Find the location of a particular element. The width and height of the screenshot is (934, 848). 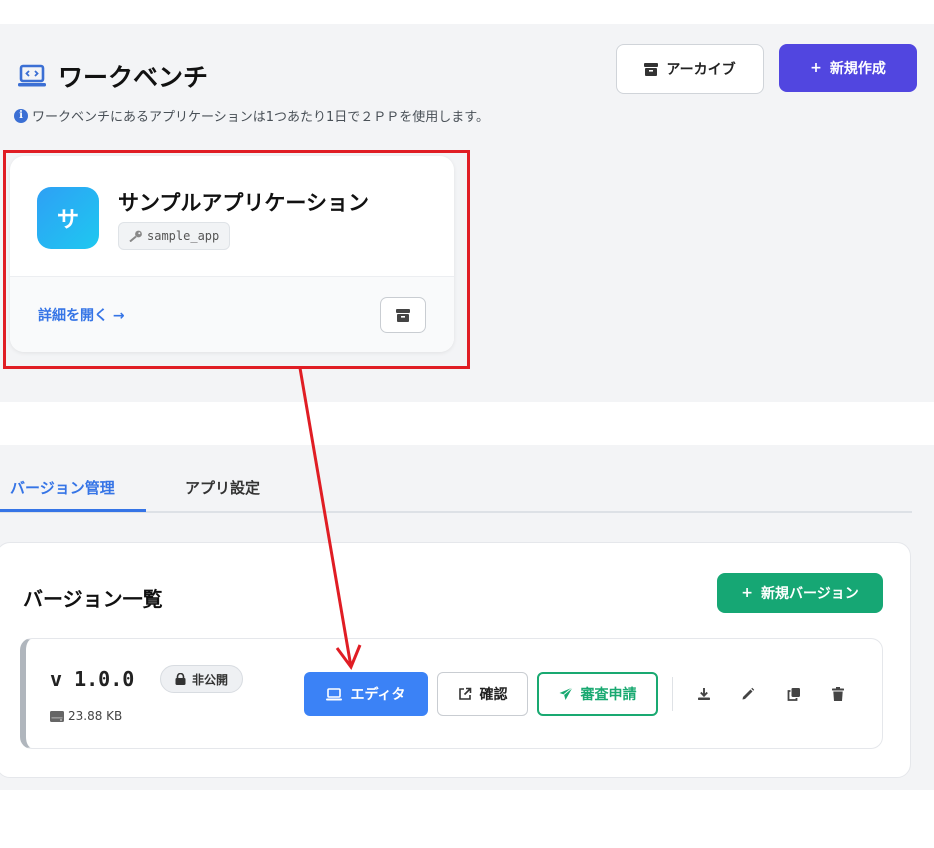

external-link-icon is located at coordinates (464, 693).